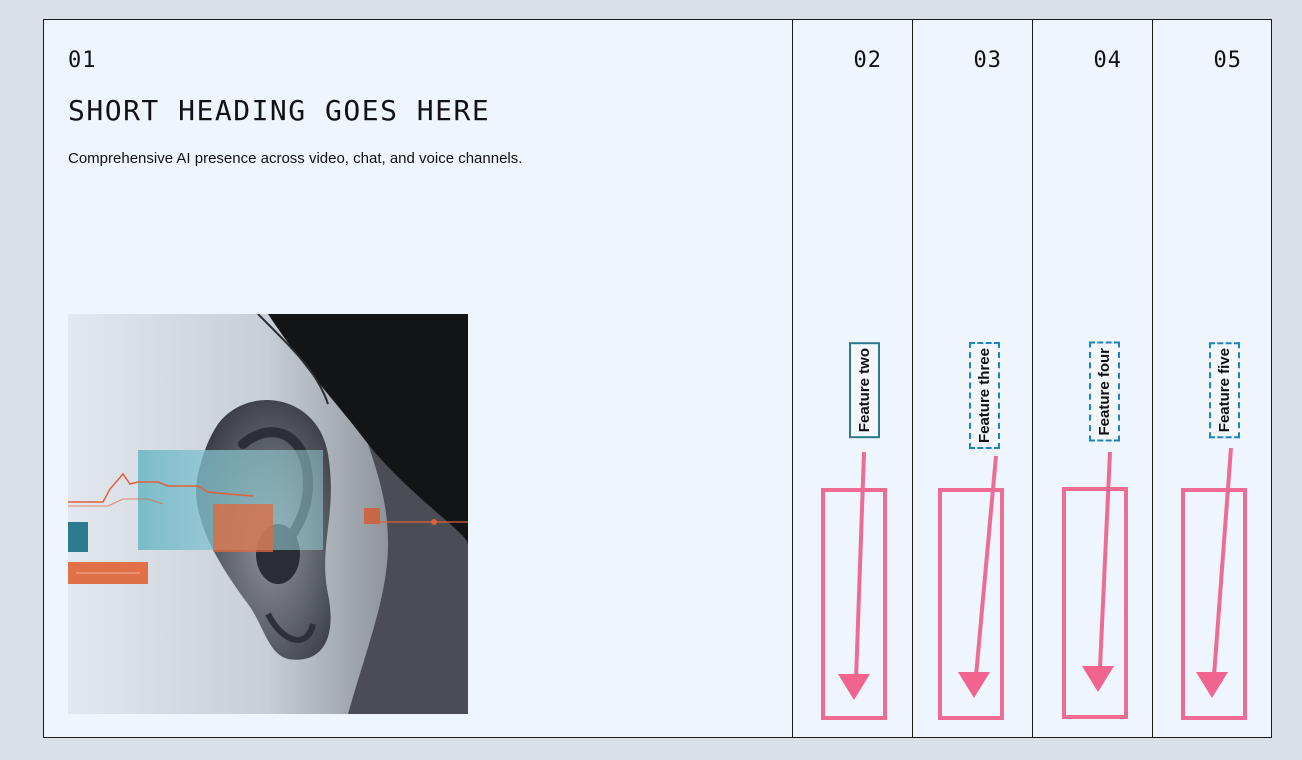 This screenshot has height=760, width=1302. I want to click on feature-label: Feature three, so click(984, 396).